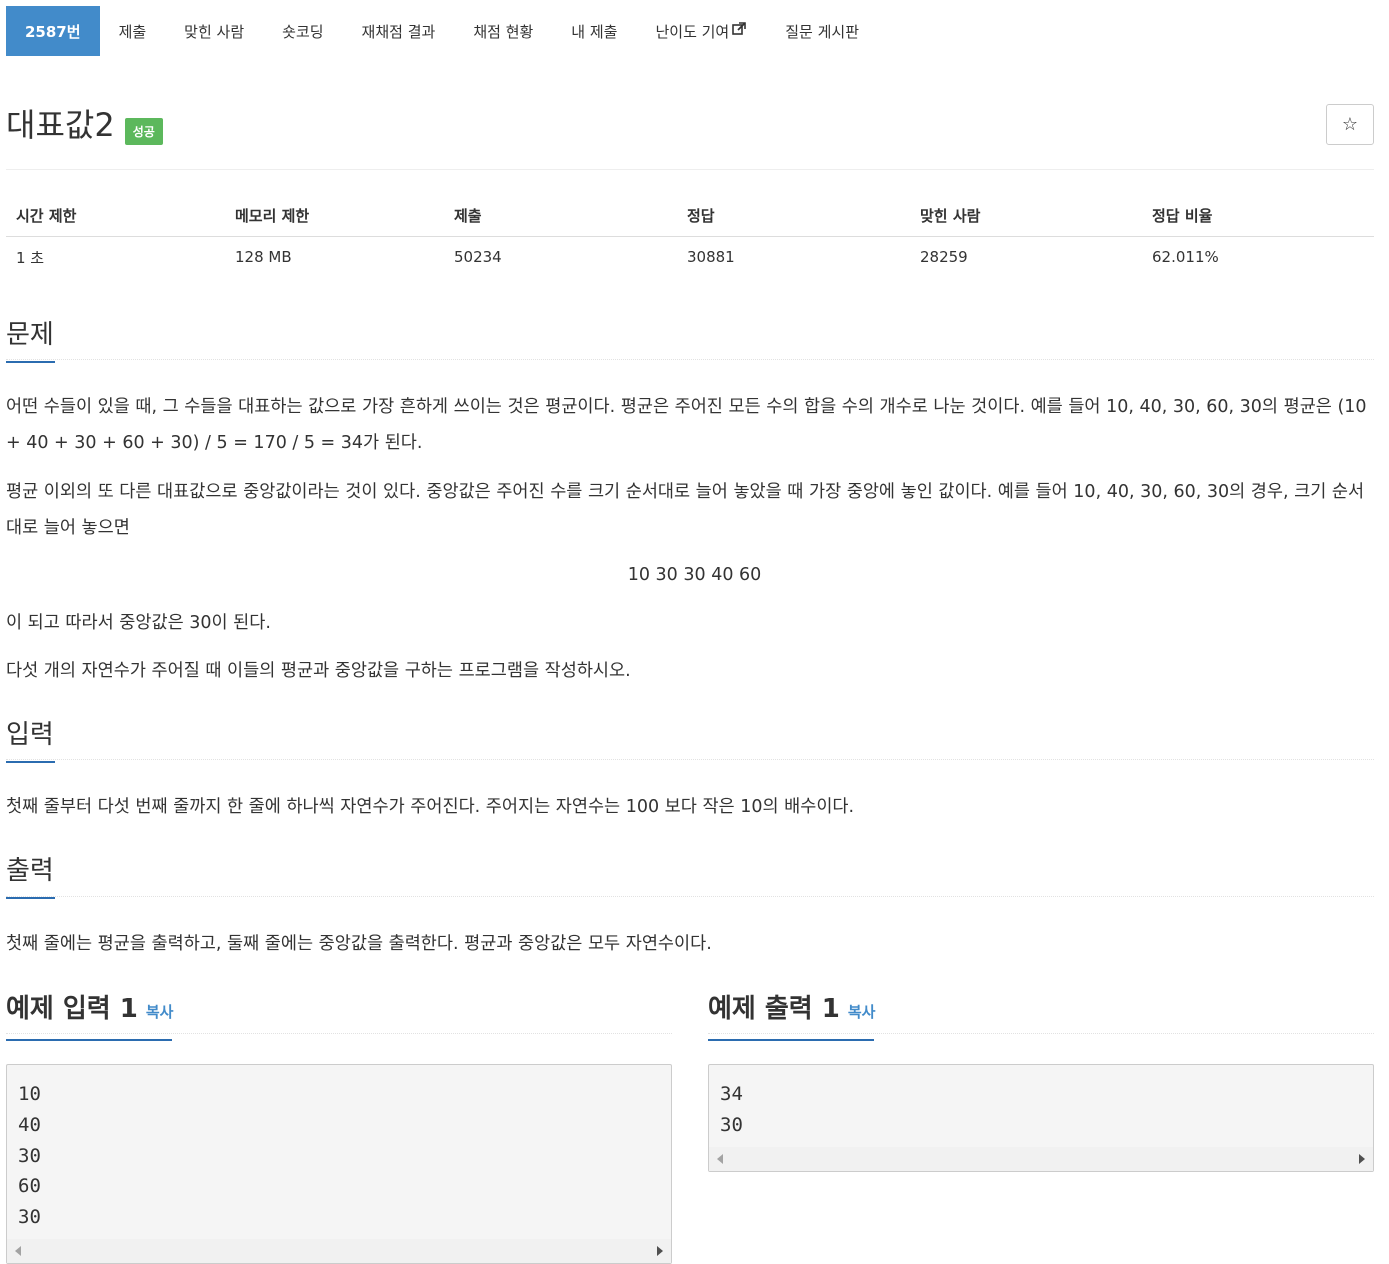 The width and height of the screenshot is (1389, 1264). What do you see at coordinates (263, 257) in the screenshot?
I see `memory-limit-value: 128 MB` at bounding box center [263, 257].